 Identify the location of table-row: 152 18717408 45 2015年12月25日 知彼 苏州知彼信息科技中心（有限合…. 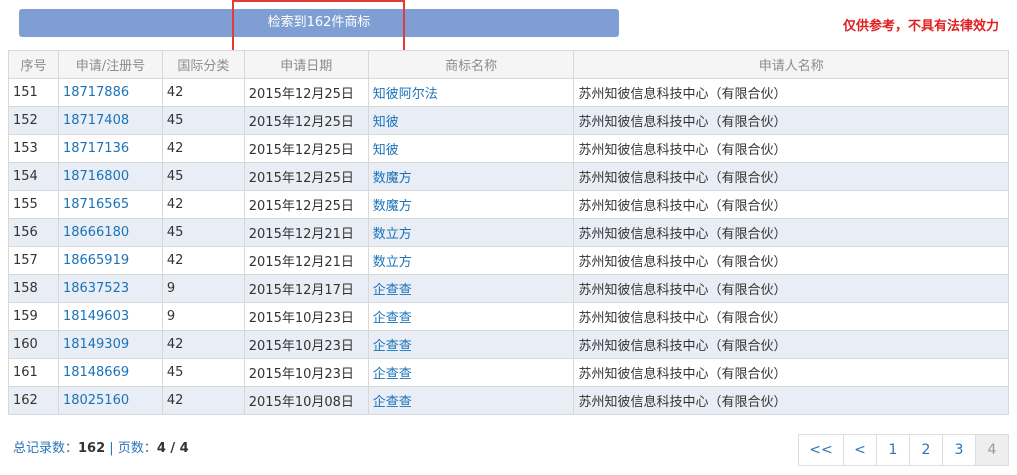
(508, 120).